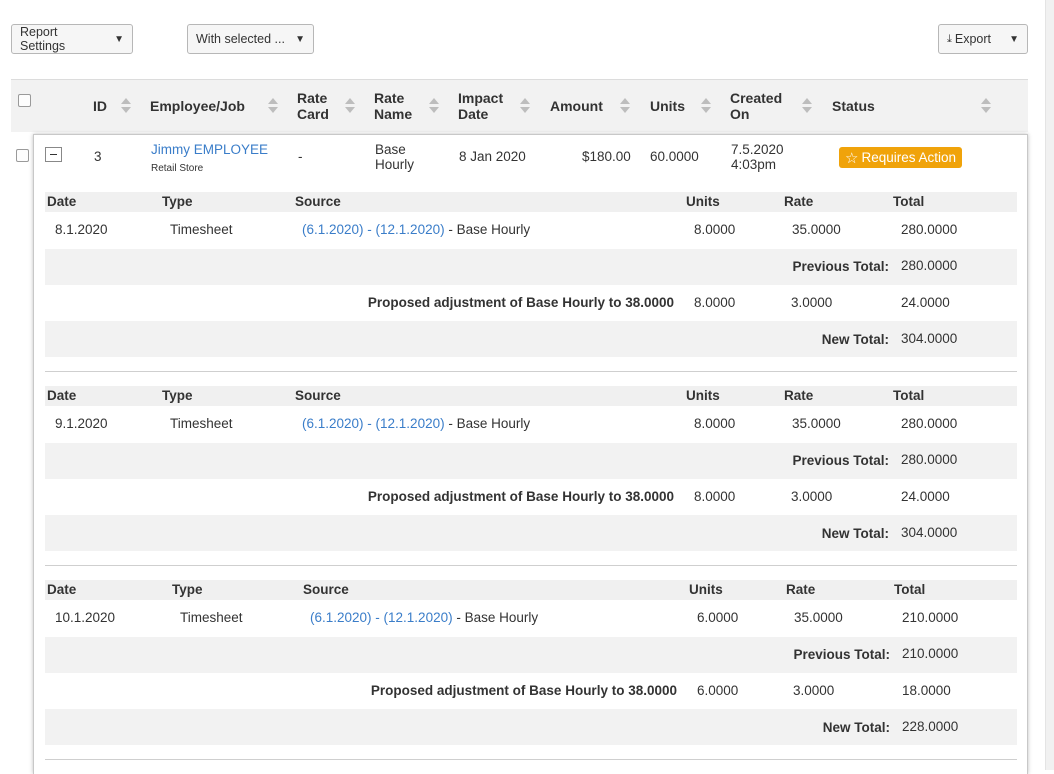  I want to click on adjustment-total: 24.0000, so click(925, 496).